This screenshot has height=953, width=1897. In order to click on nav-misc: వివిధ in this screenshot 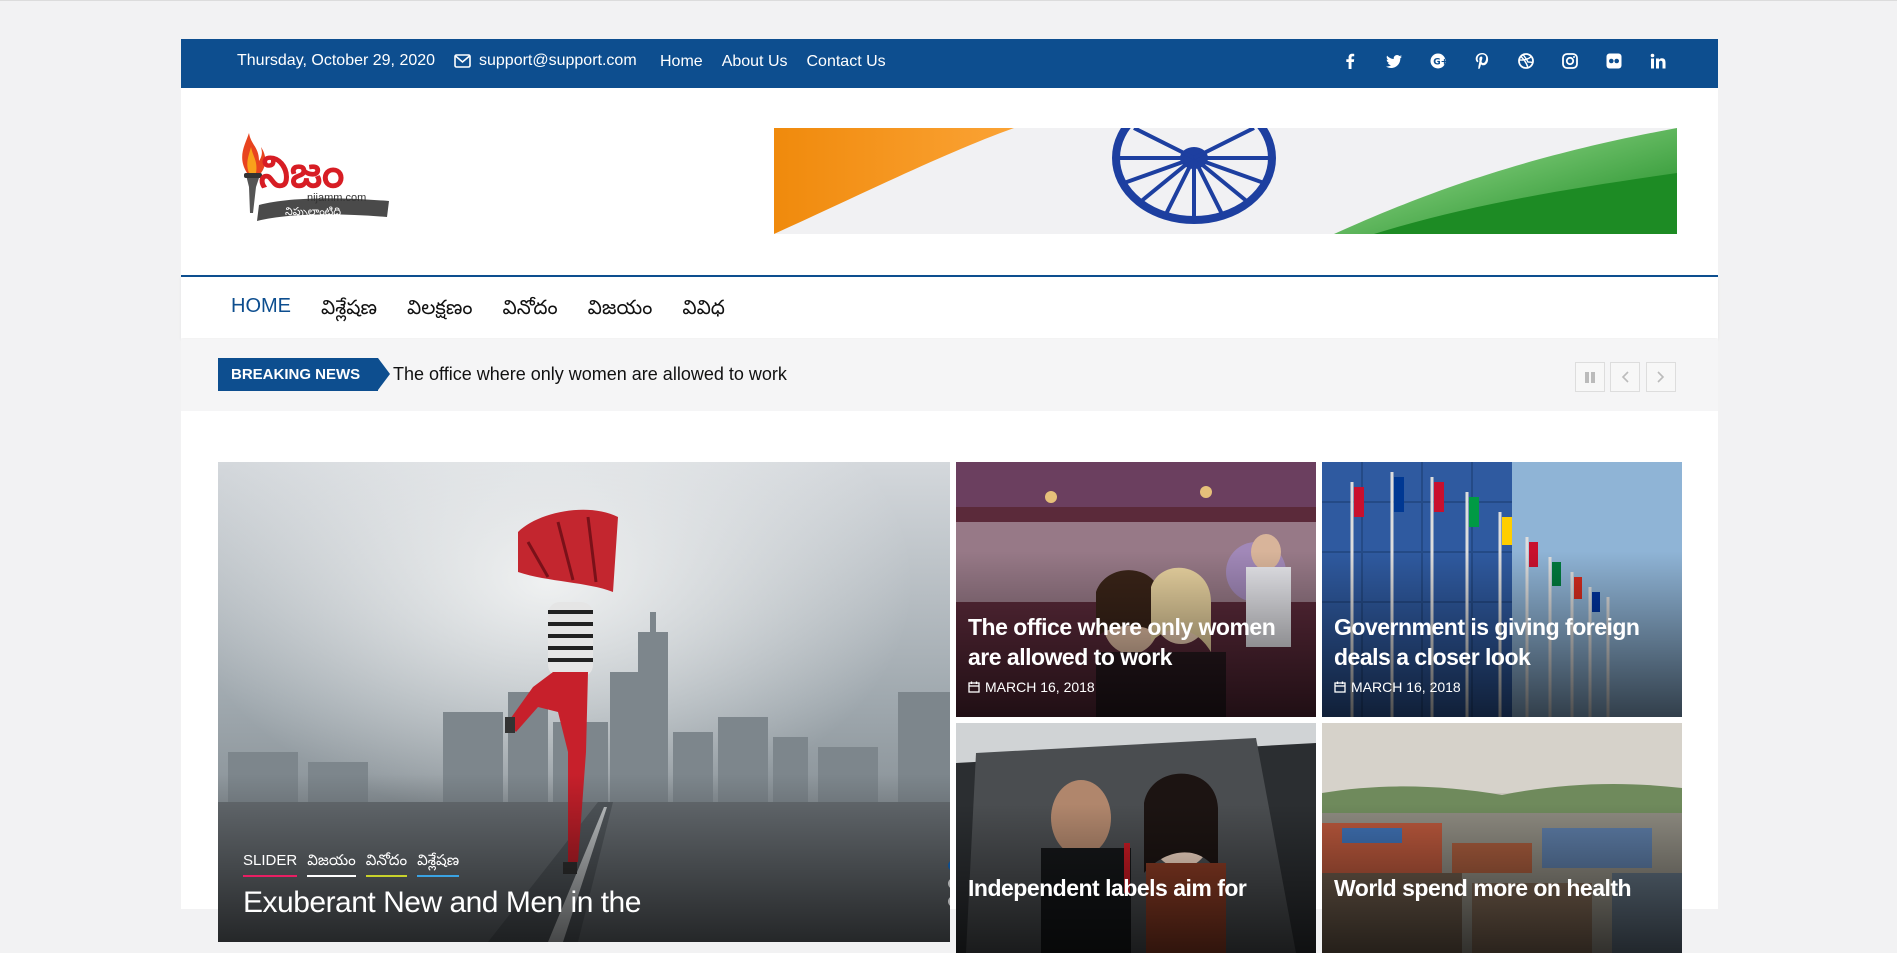, I will do `click(703, 309)`.